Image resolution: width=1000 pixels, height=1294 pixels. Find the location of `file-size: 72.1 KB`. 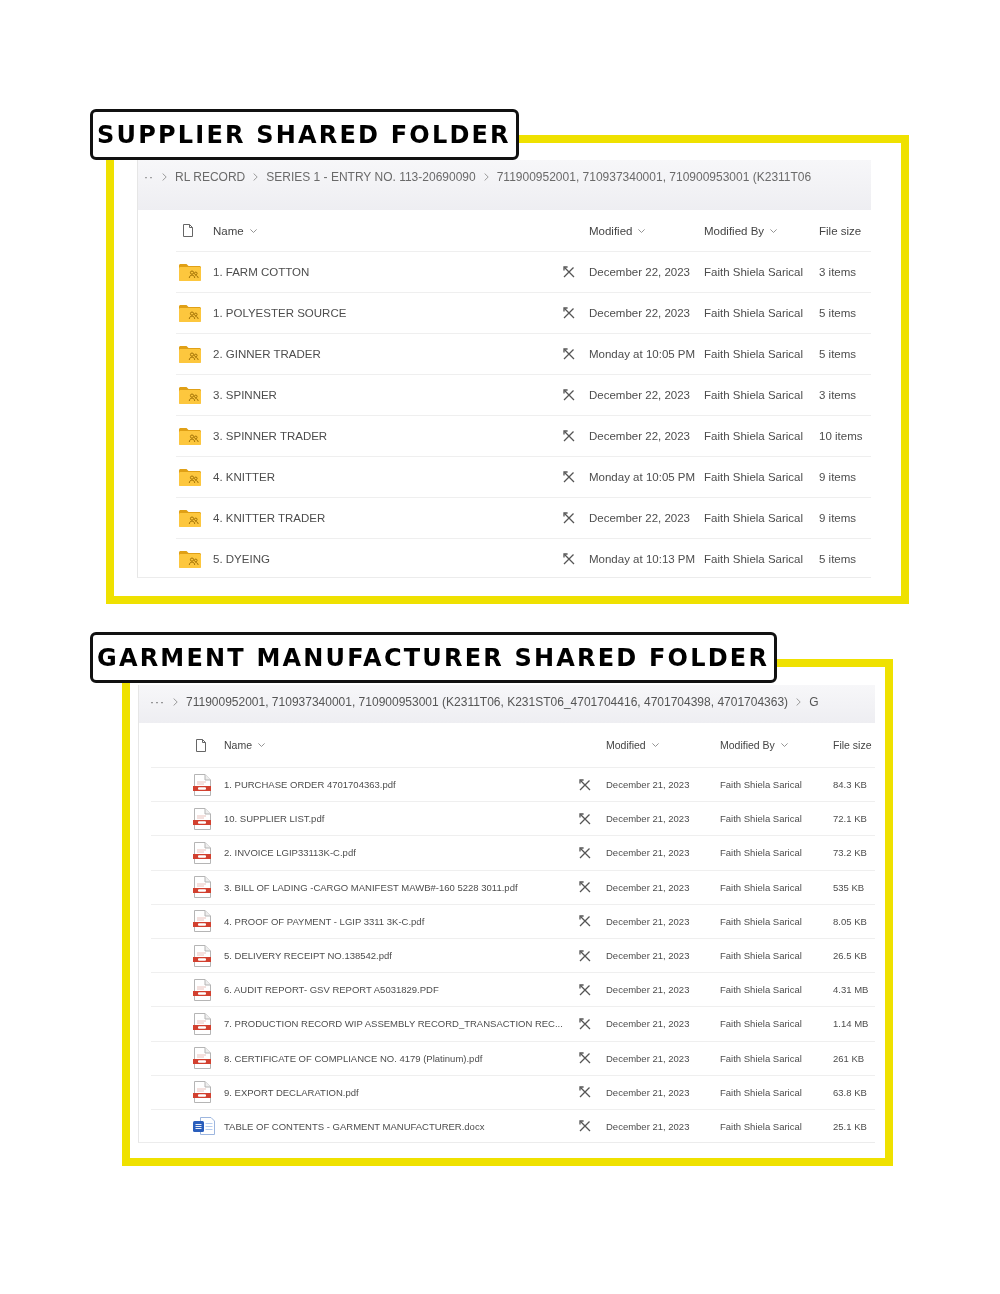

file-size: 72.1 KB is located at coordinates (850, 819).